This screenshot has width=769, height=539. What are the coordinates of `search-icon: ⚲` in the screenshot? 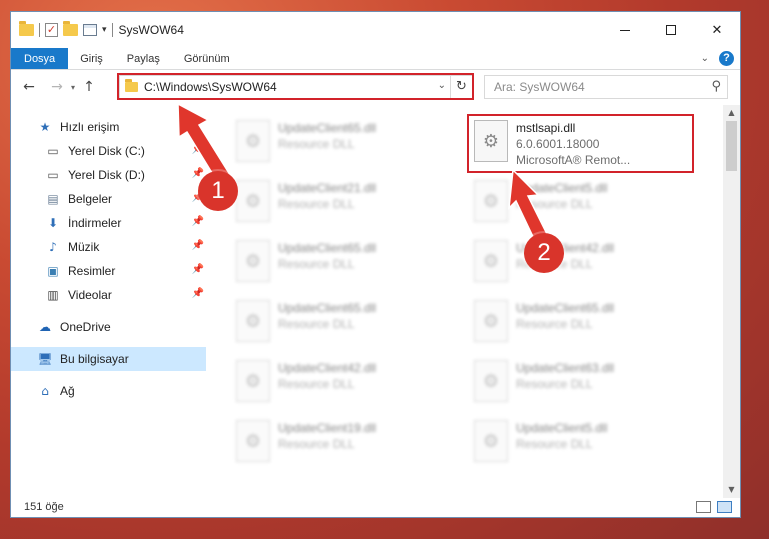 It's located at (716, 86).